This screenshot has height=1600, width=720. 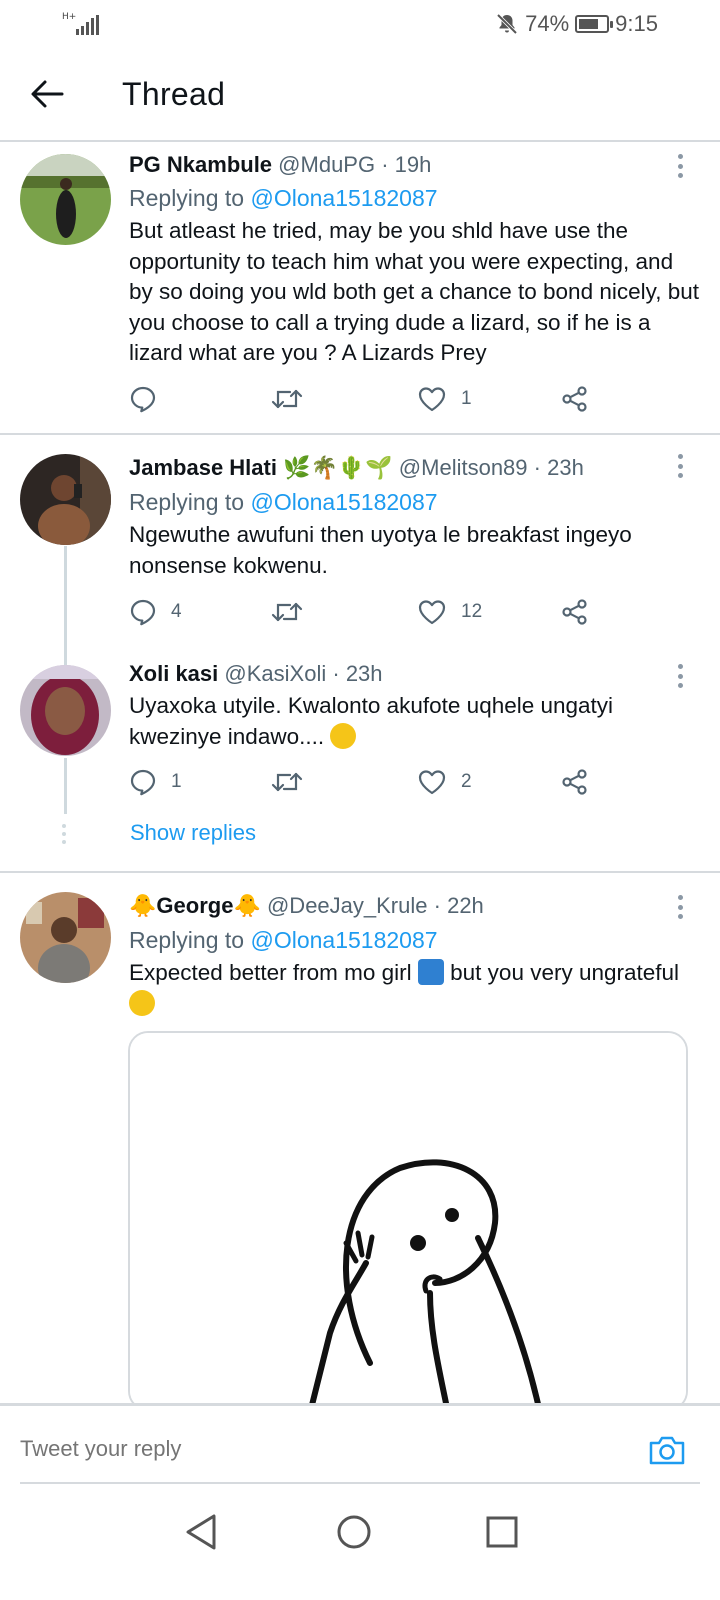 What do you see at coordinates (142, 1002) in the screenshot?
I see `unamused-face-emoji` at bounding box center [142, 1002].